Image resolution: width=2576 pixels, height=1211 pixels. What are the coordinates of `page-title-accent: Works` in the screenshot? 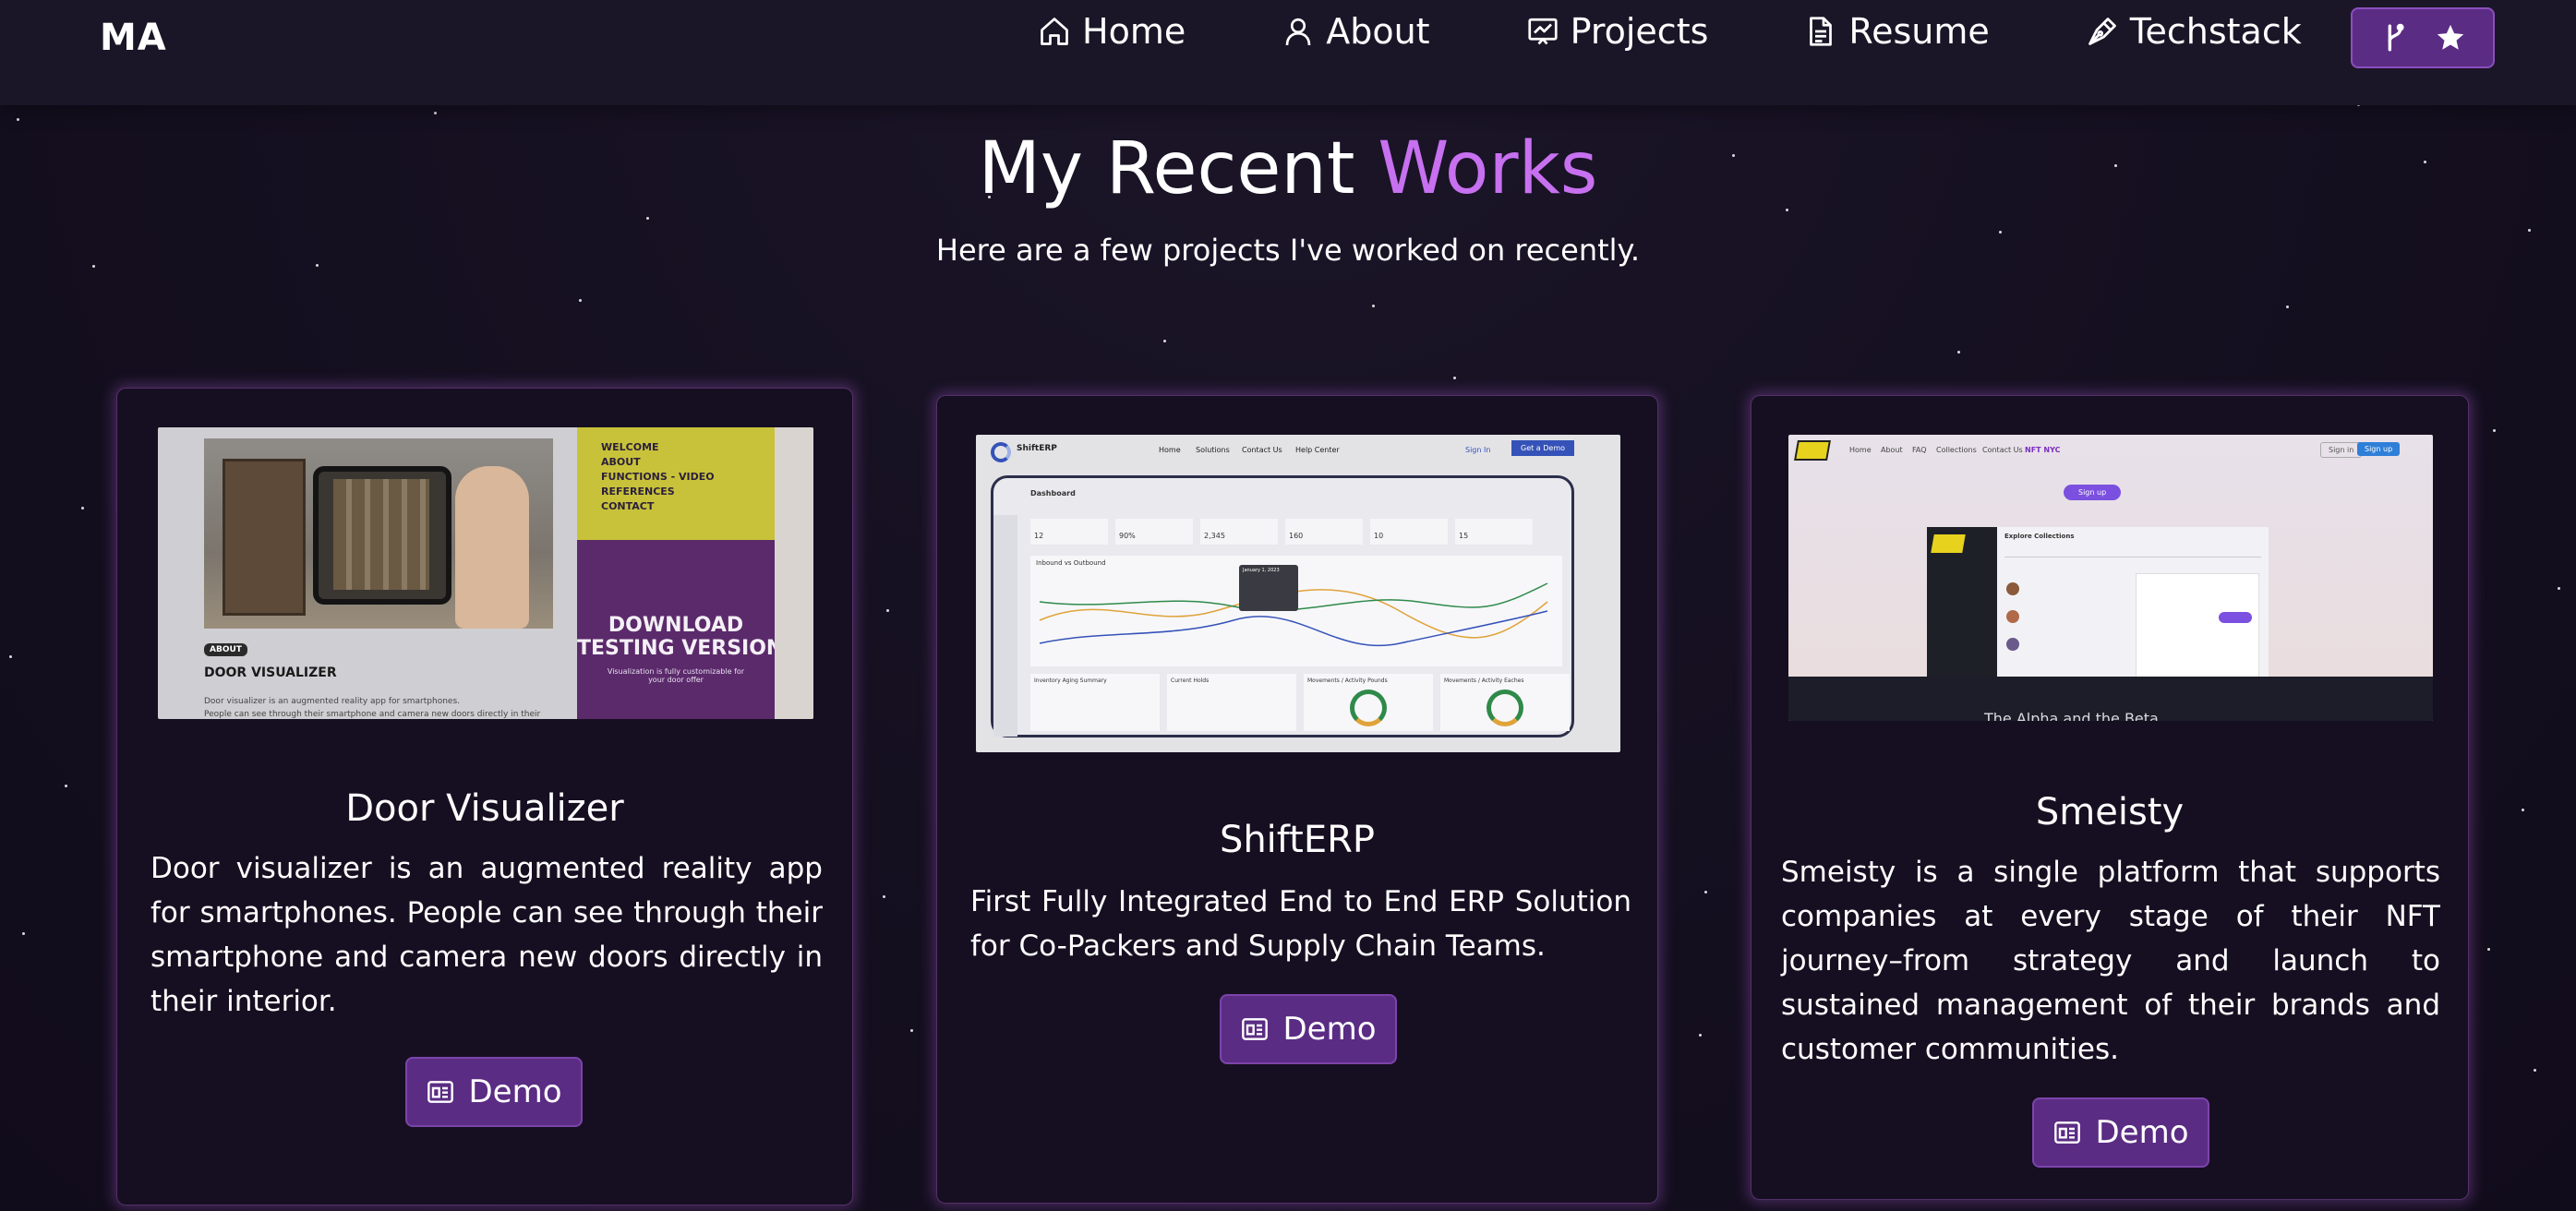 It's located at (1488, 168).